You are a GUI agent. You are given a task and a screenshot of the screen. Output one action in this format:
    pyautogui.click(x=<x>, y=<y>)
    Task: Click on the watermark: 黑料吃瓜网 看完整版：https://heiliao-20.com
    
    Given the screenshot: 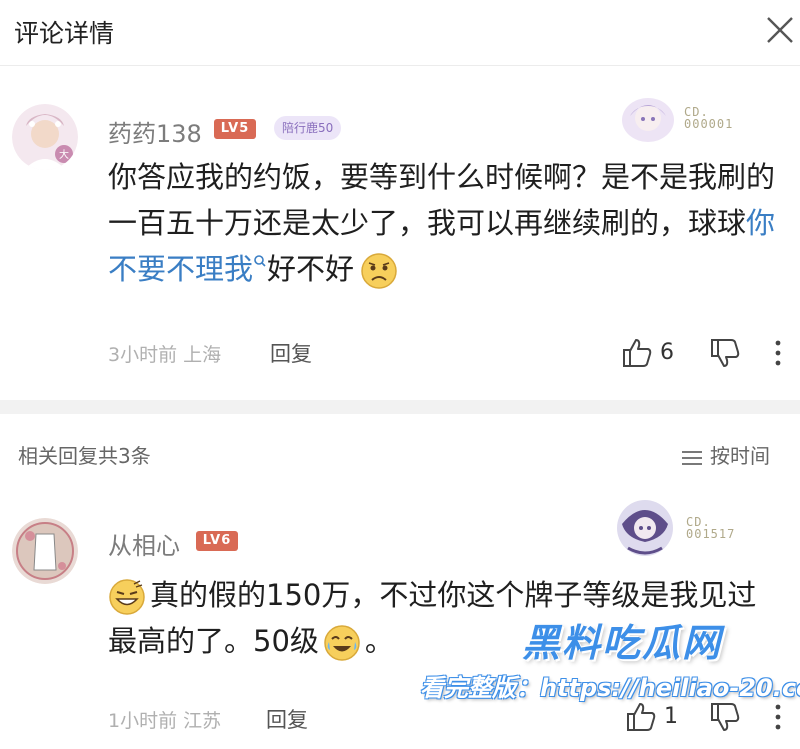 What is the action you would take?
    pyautogui.click(x=610, y=672)
    